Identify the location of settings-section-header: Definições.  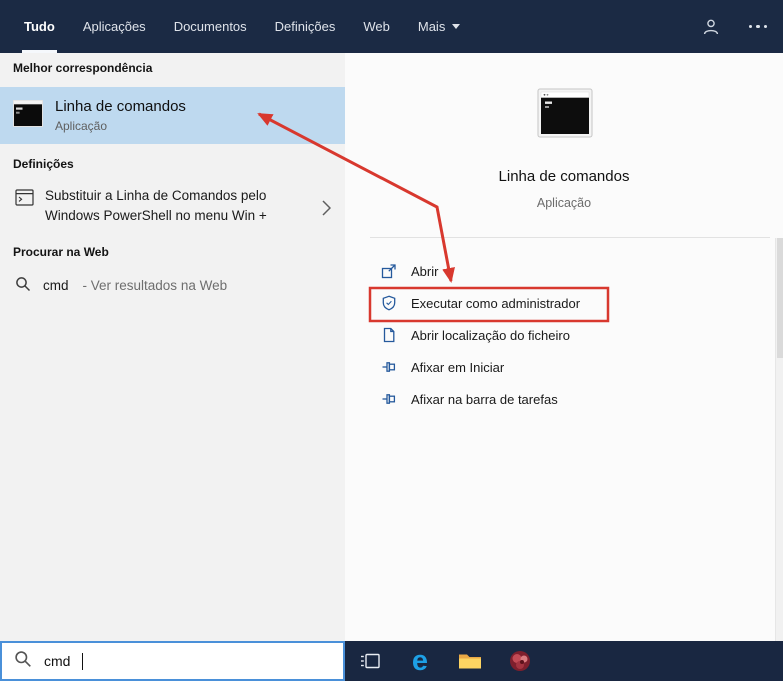
(43, 164).